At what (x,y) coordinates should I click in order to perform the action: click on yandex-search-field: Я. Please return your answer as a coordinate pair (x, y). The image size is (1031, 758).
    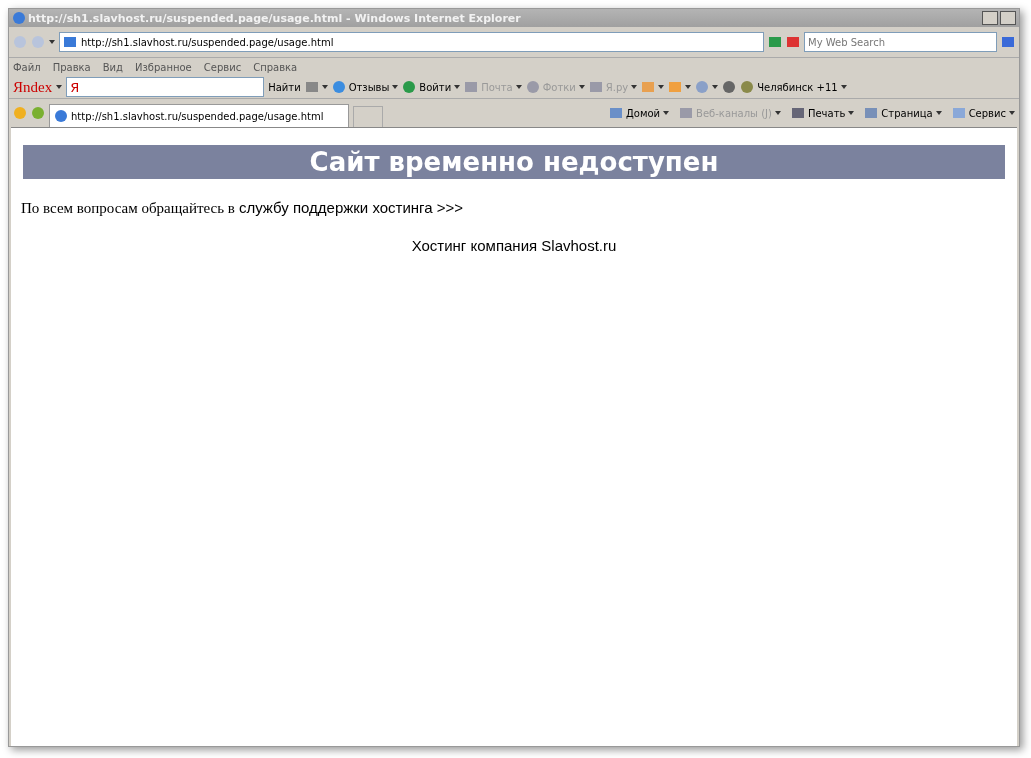
    Looking at the image, I should click on (165, 87).